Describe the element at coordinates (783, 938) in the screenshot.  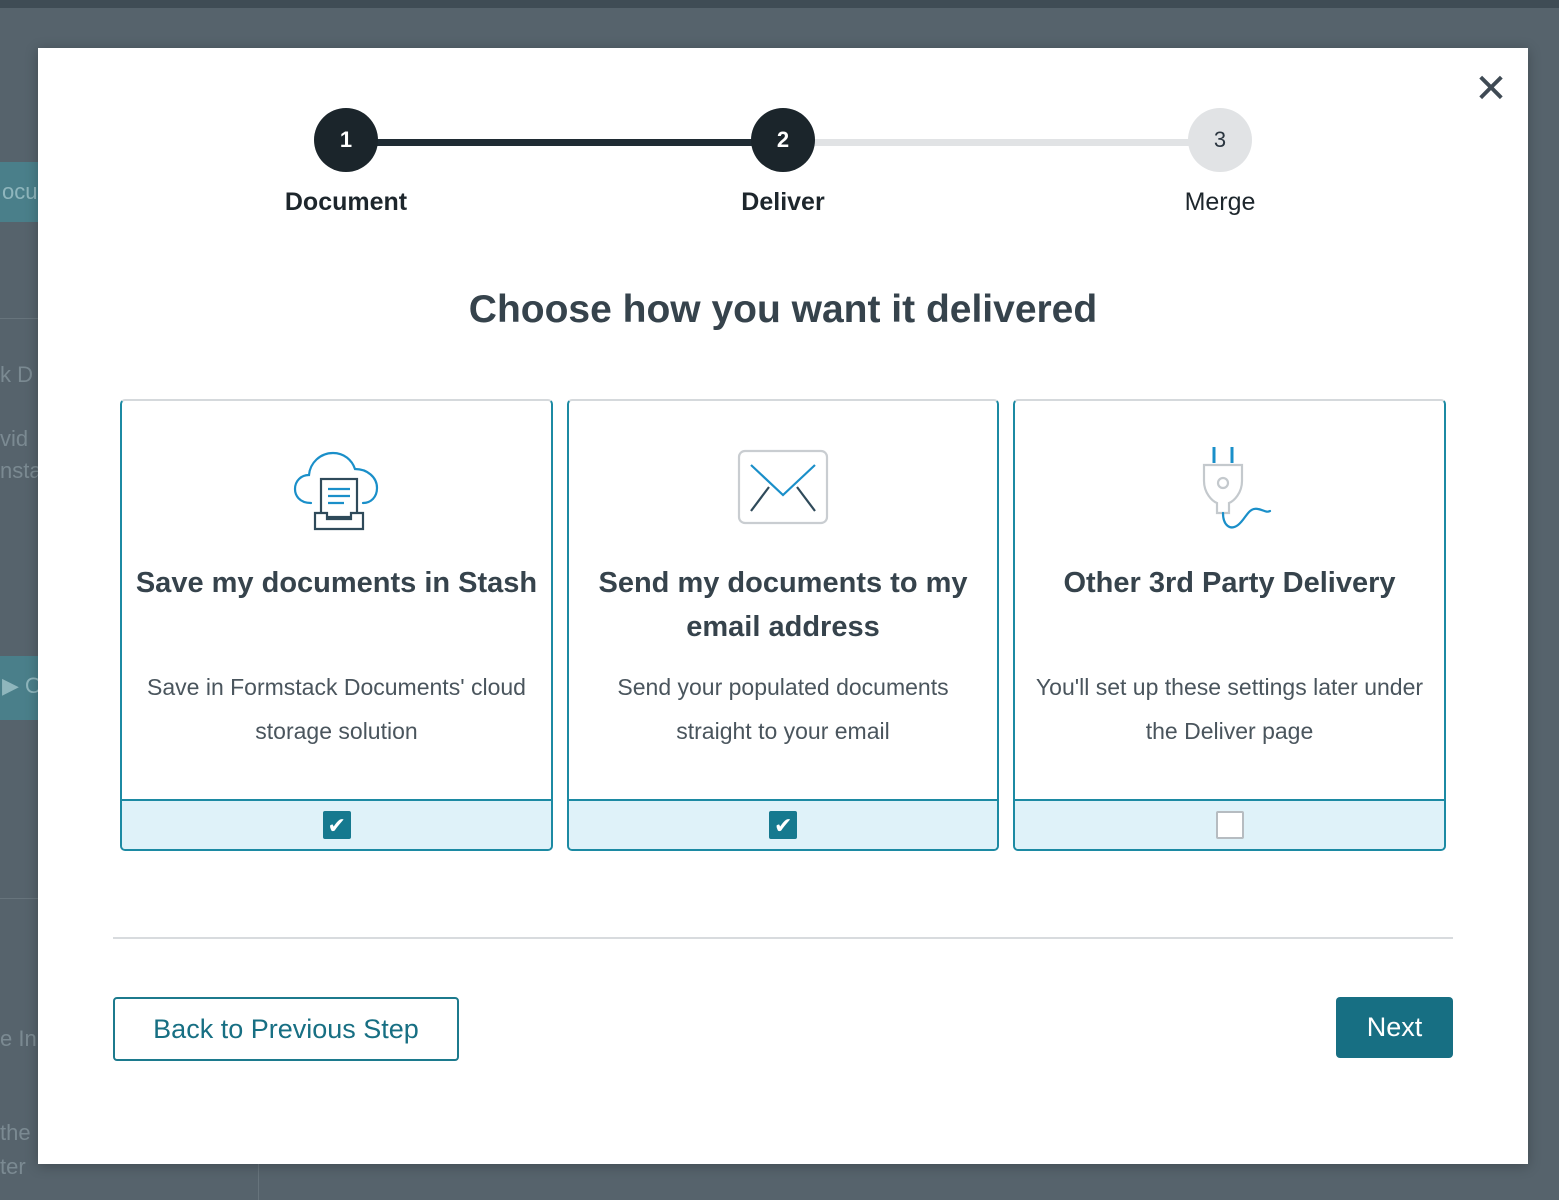
I see `footer-divider` at that location.